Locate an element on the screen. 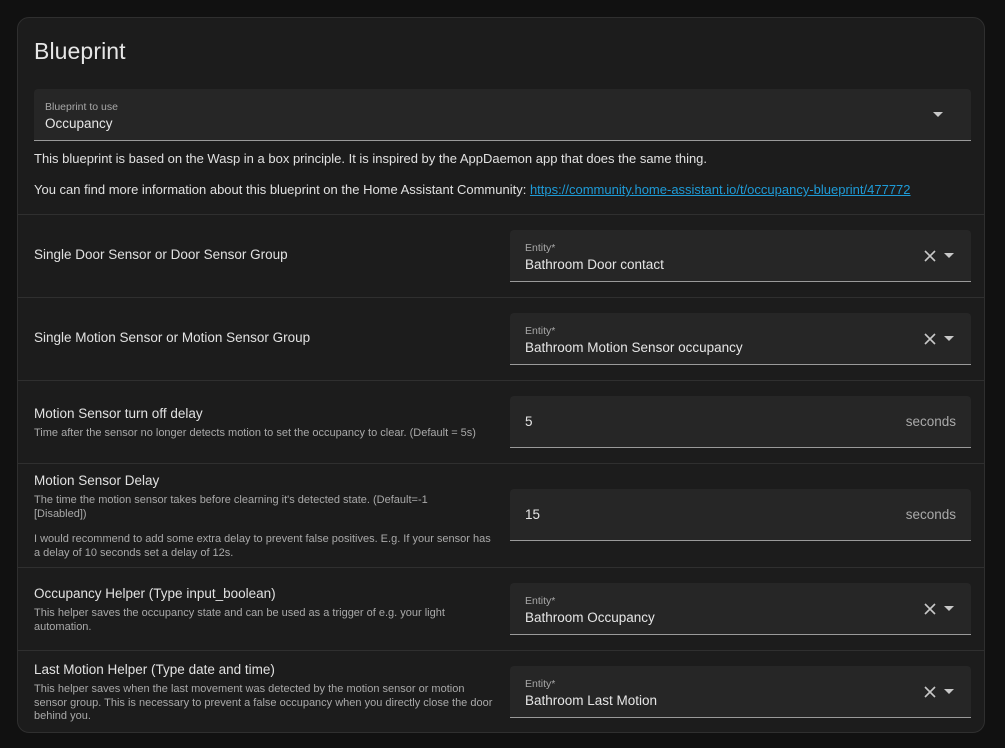 The image size is (1005, 748). last-motion-helper-title: Last Motion Helper (Type date and time) is located at coordinates (154, 669).